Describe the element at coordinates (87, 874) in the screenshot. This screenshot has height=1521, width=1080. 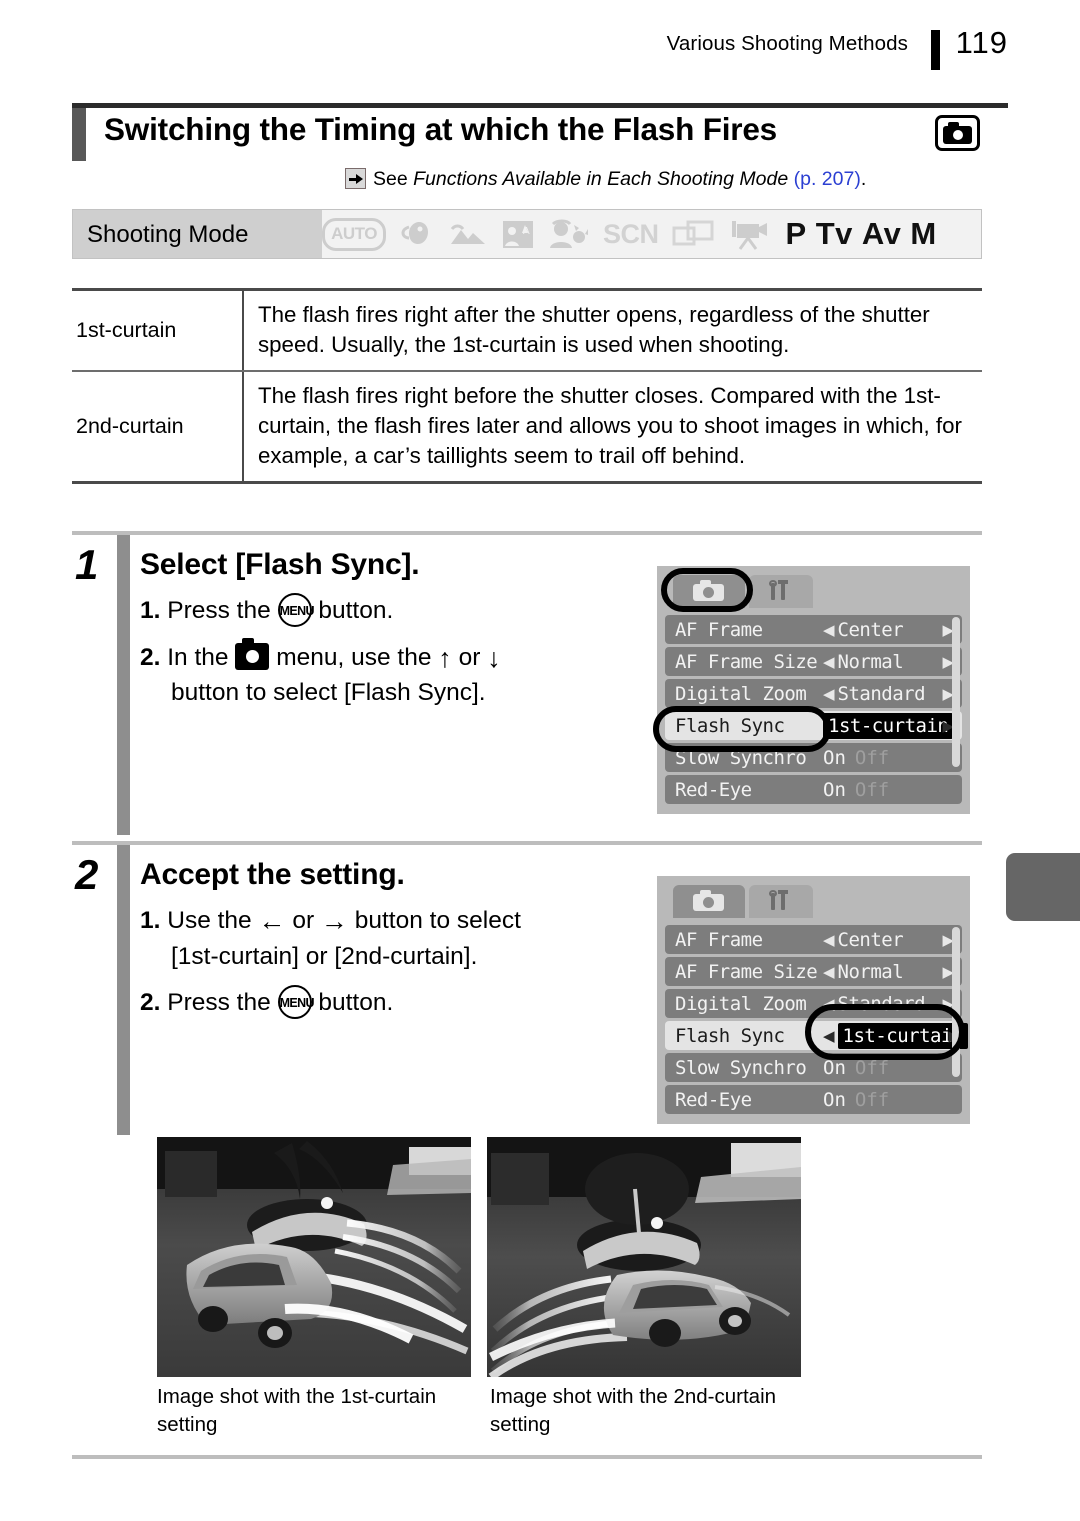
I see `step-2-number: 2` at that location.